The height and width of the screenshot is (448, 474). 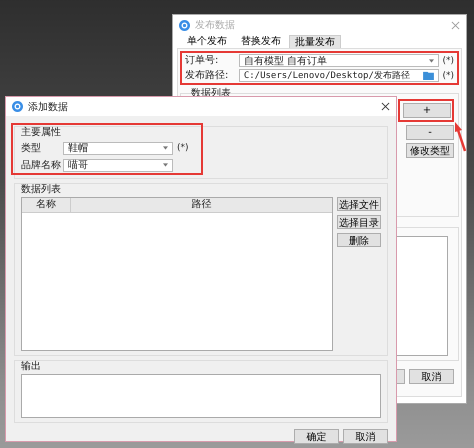 I want to click on cancel-button: 取消, so click(x=431, y=376).